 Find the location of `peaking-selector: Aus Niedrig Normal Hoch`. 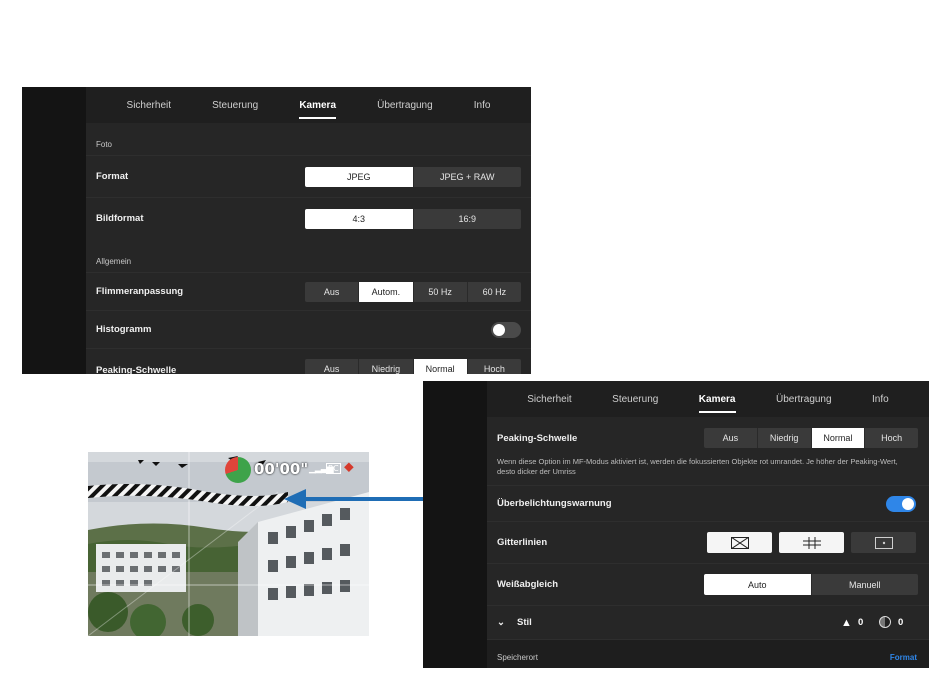

peaking-selector: Aus Niedrig Normal Hoch is located at coordinates (811, 438).